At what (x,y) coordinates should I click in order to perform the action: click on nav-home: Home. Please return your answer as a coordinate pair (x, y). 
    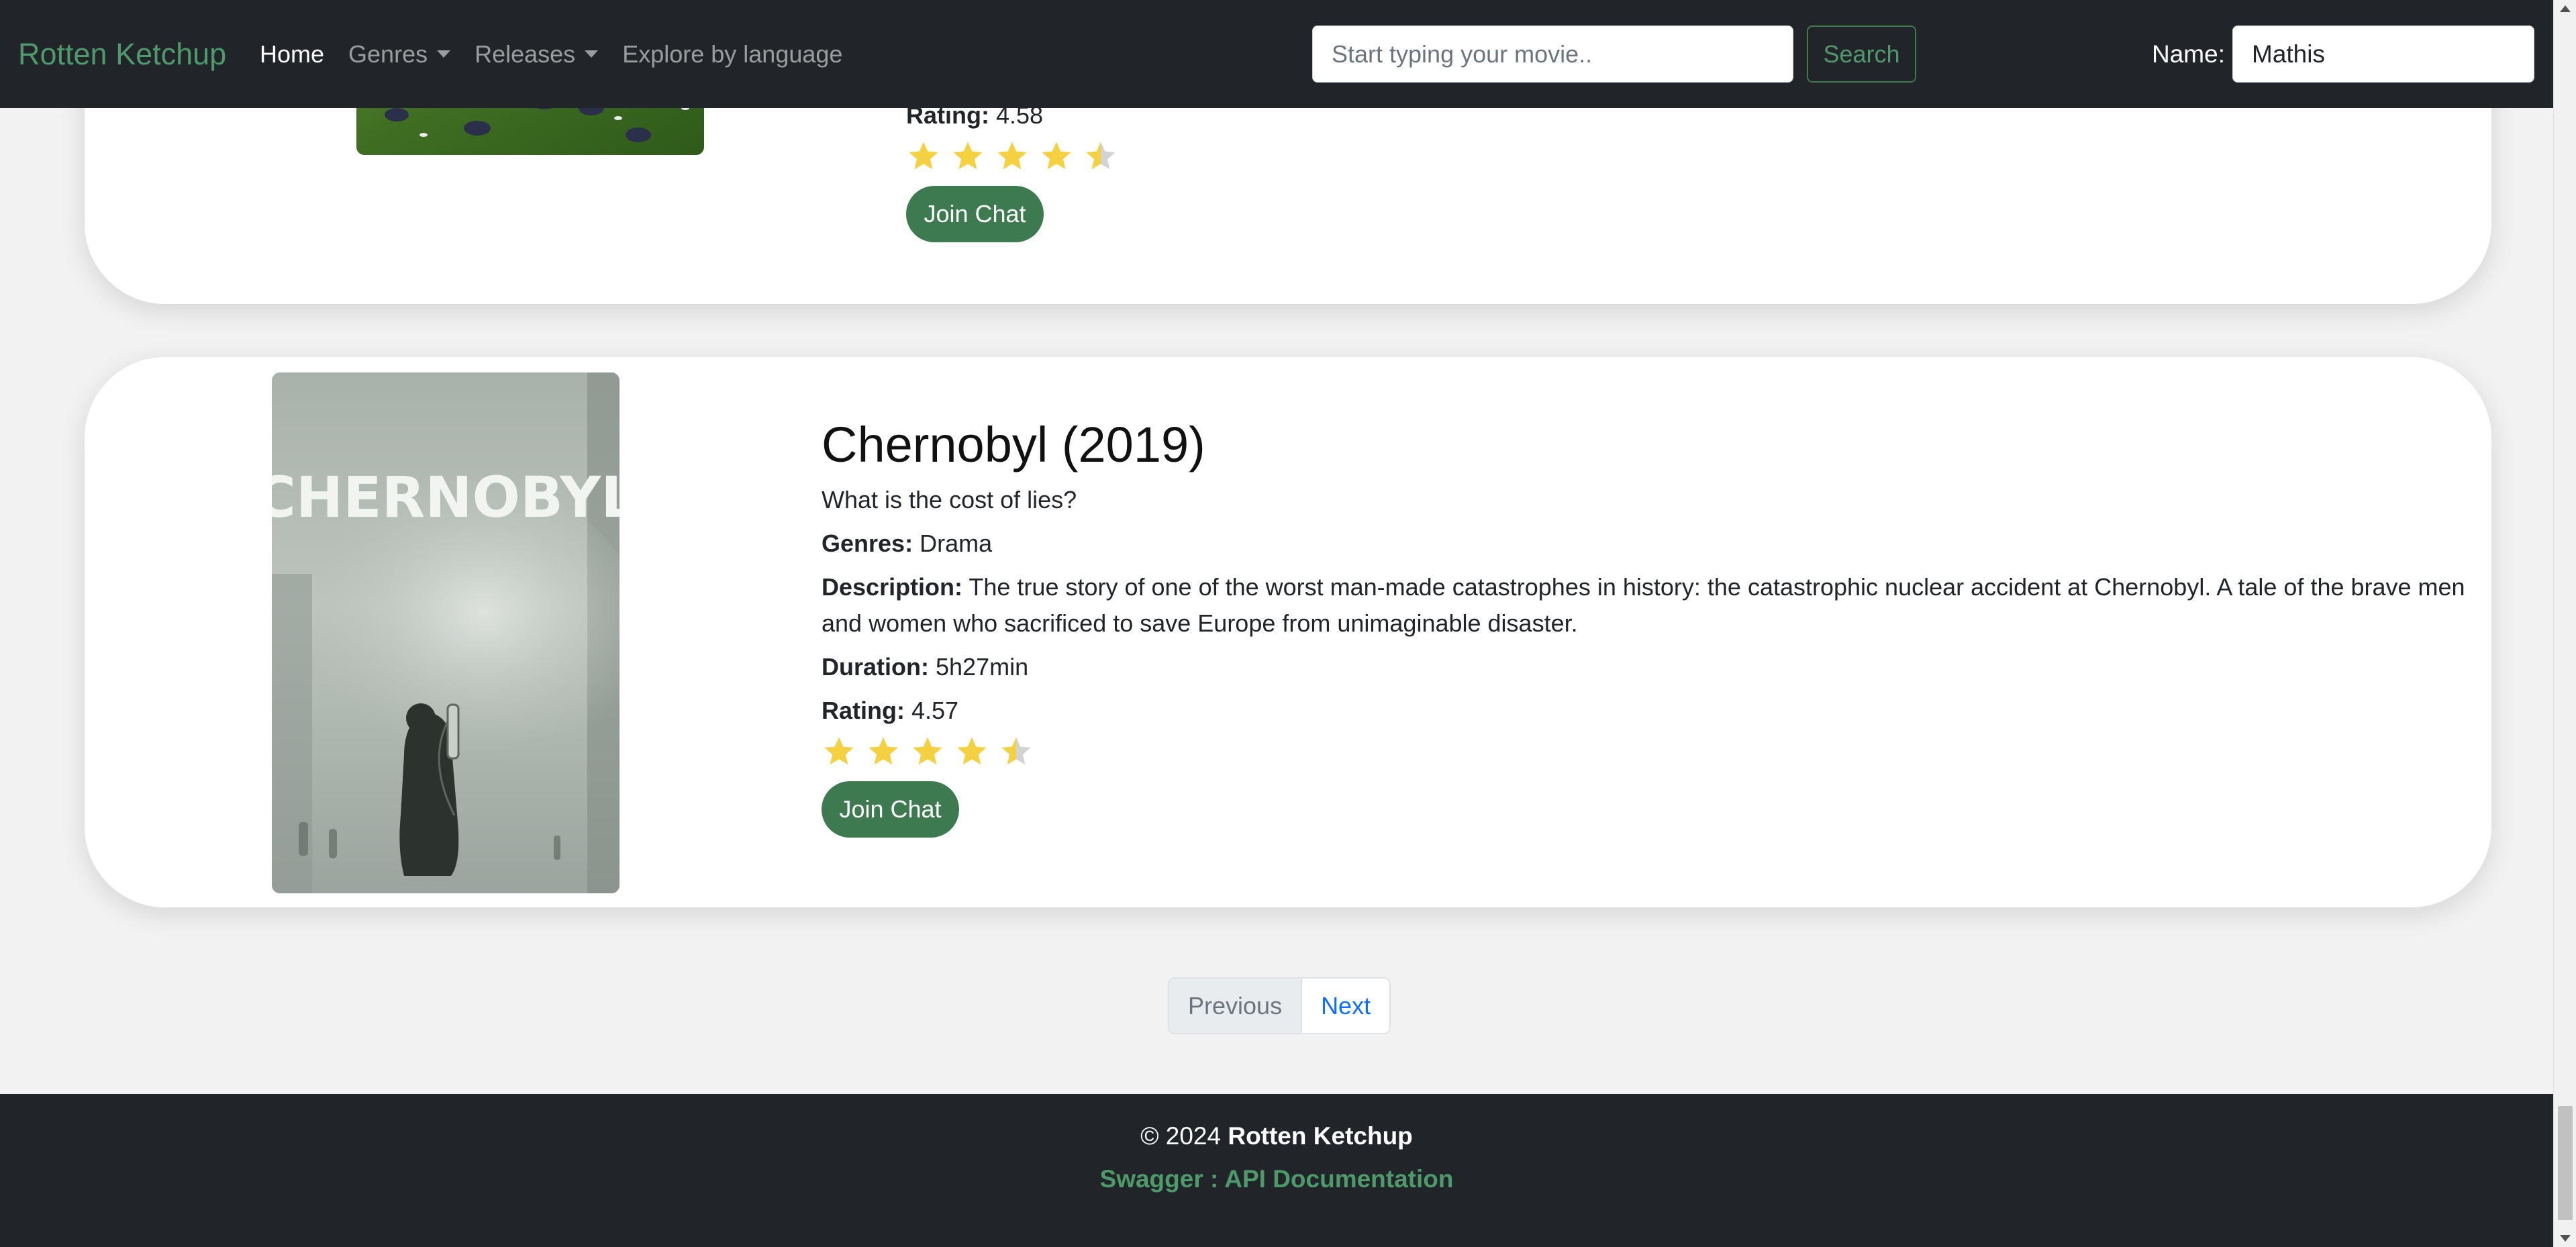
    Looking at the image, I should click on (292, 54).